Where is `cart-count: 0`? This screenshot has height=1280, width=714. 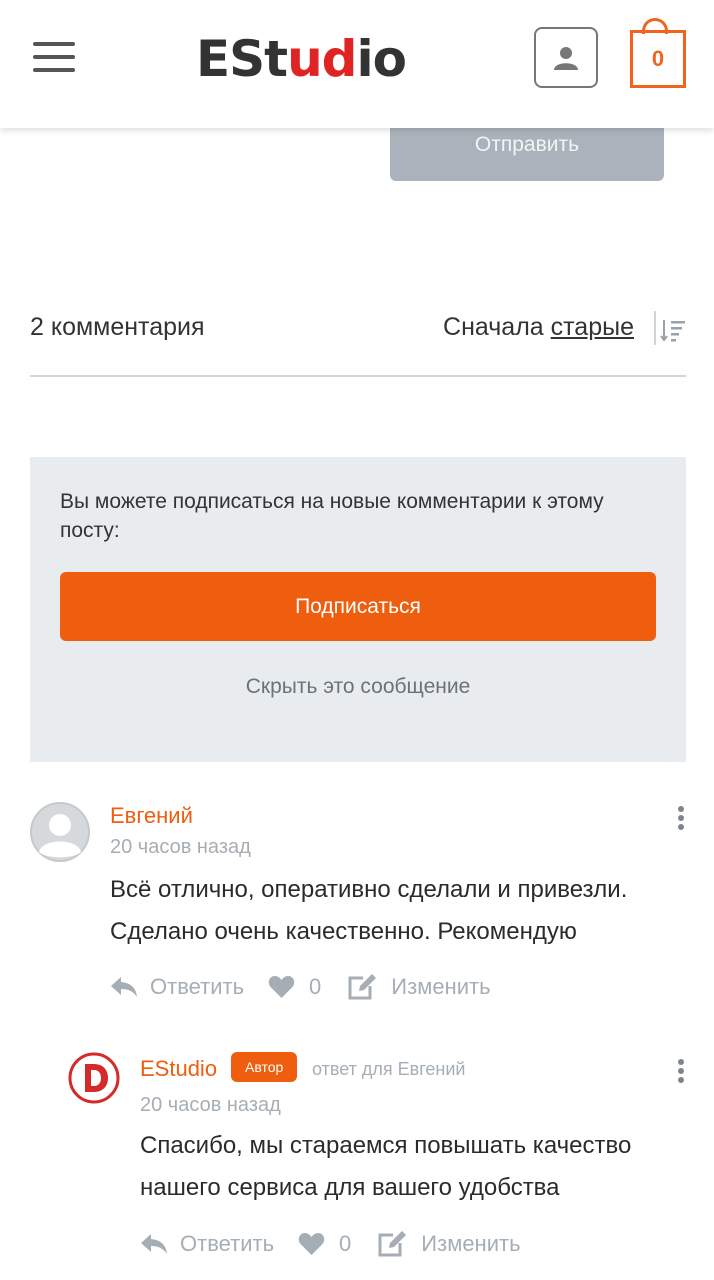
cart-count: 0 is located at coordinates (658, 58).